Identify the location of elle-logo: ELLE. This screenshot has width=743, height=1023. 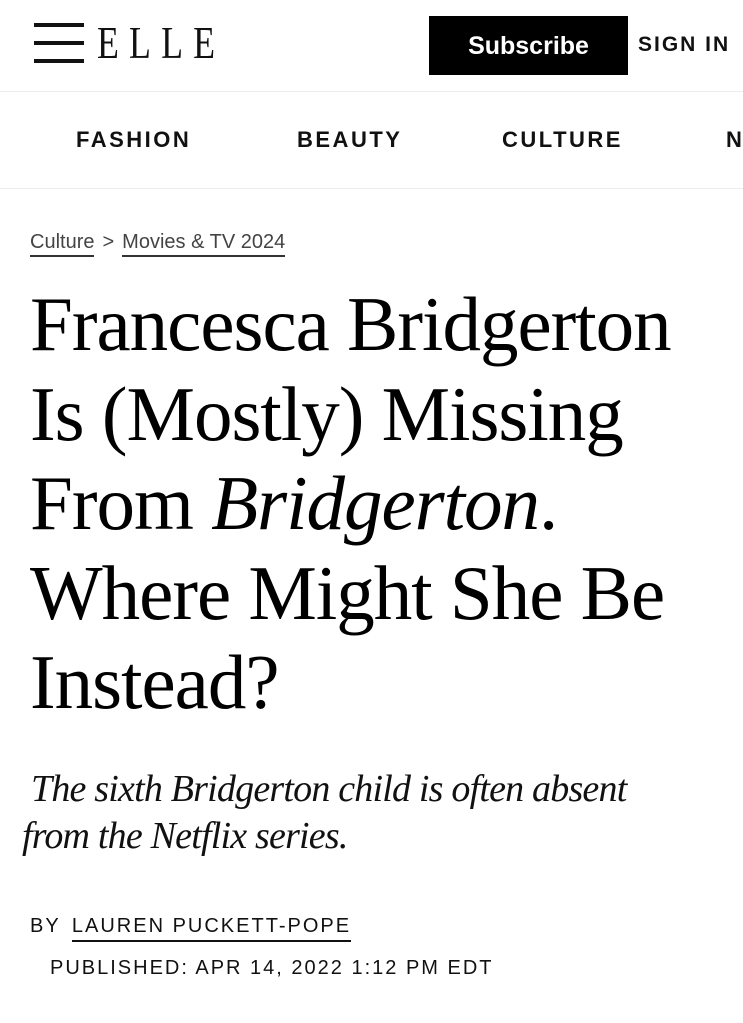
(161, 43).